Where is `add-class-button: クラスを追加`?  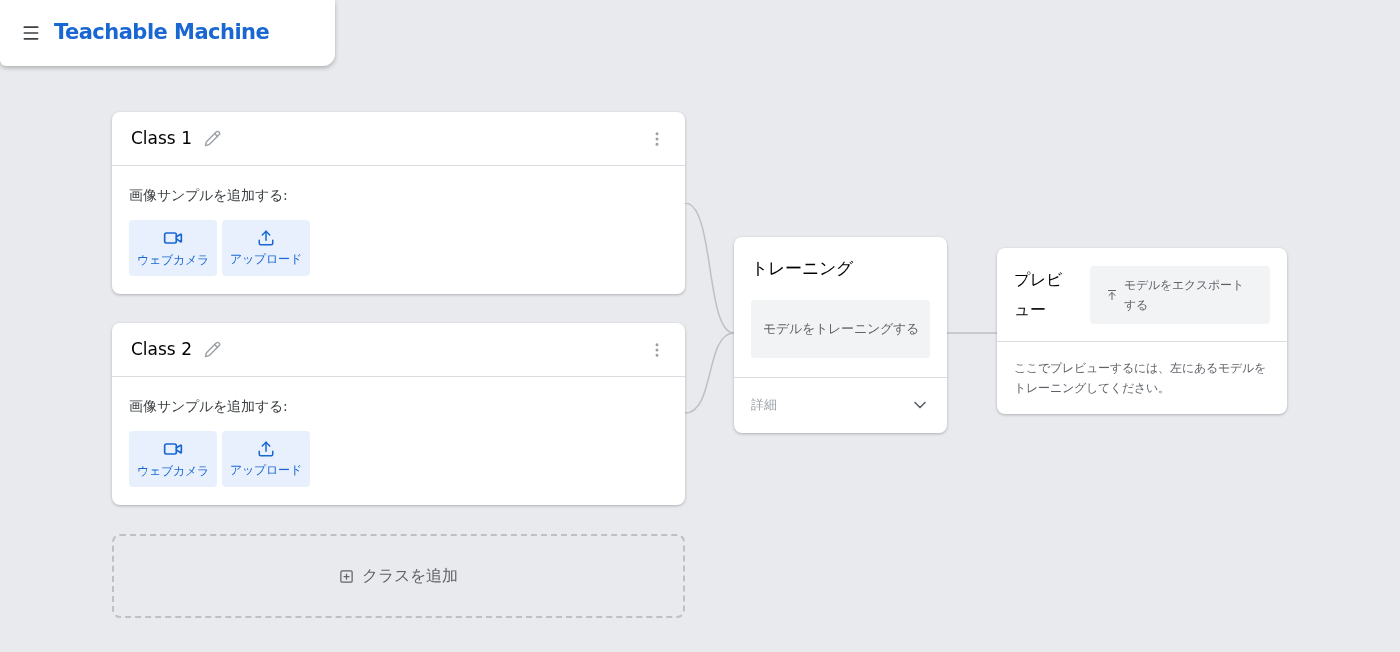 add-class-button: クラスを追加 is located at coordinates (398, 576).